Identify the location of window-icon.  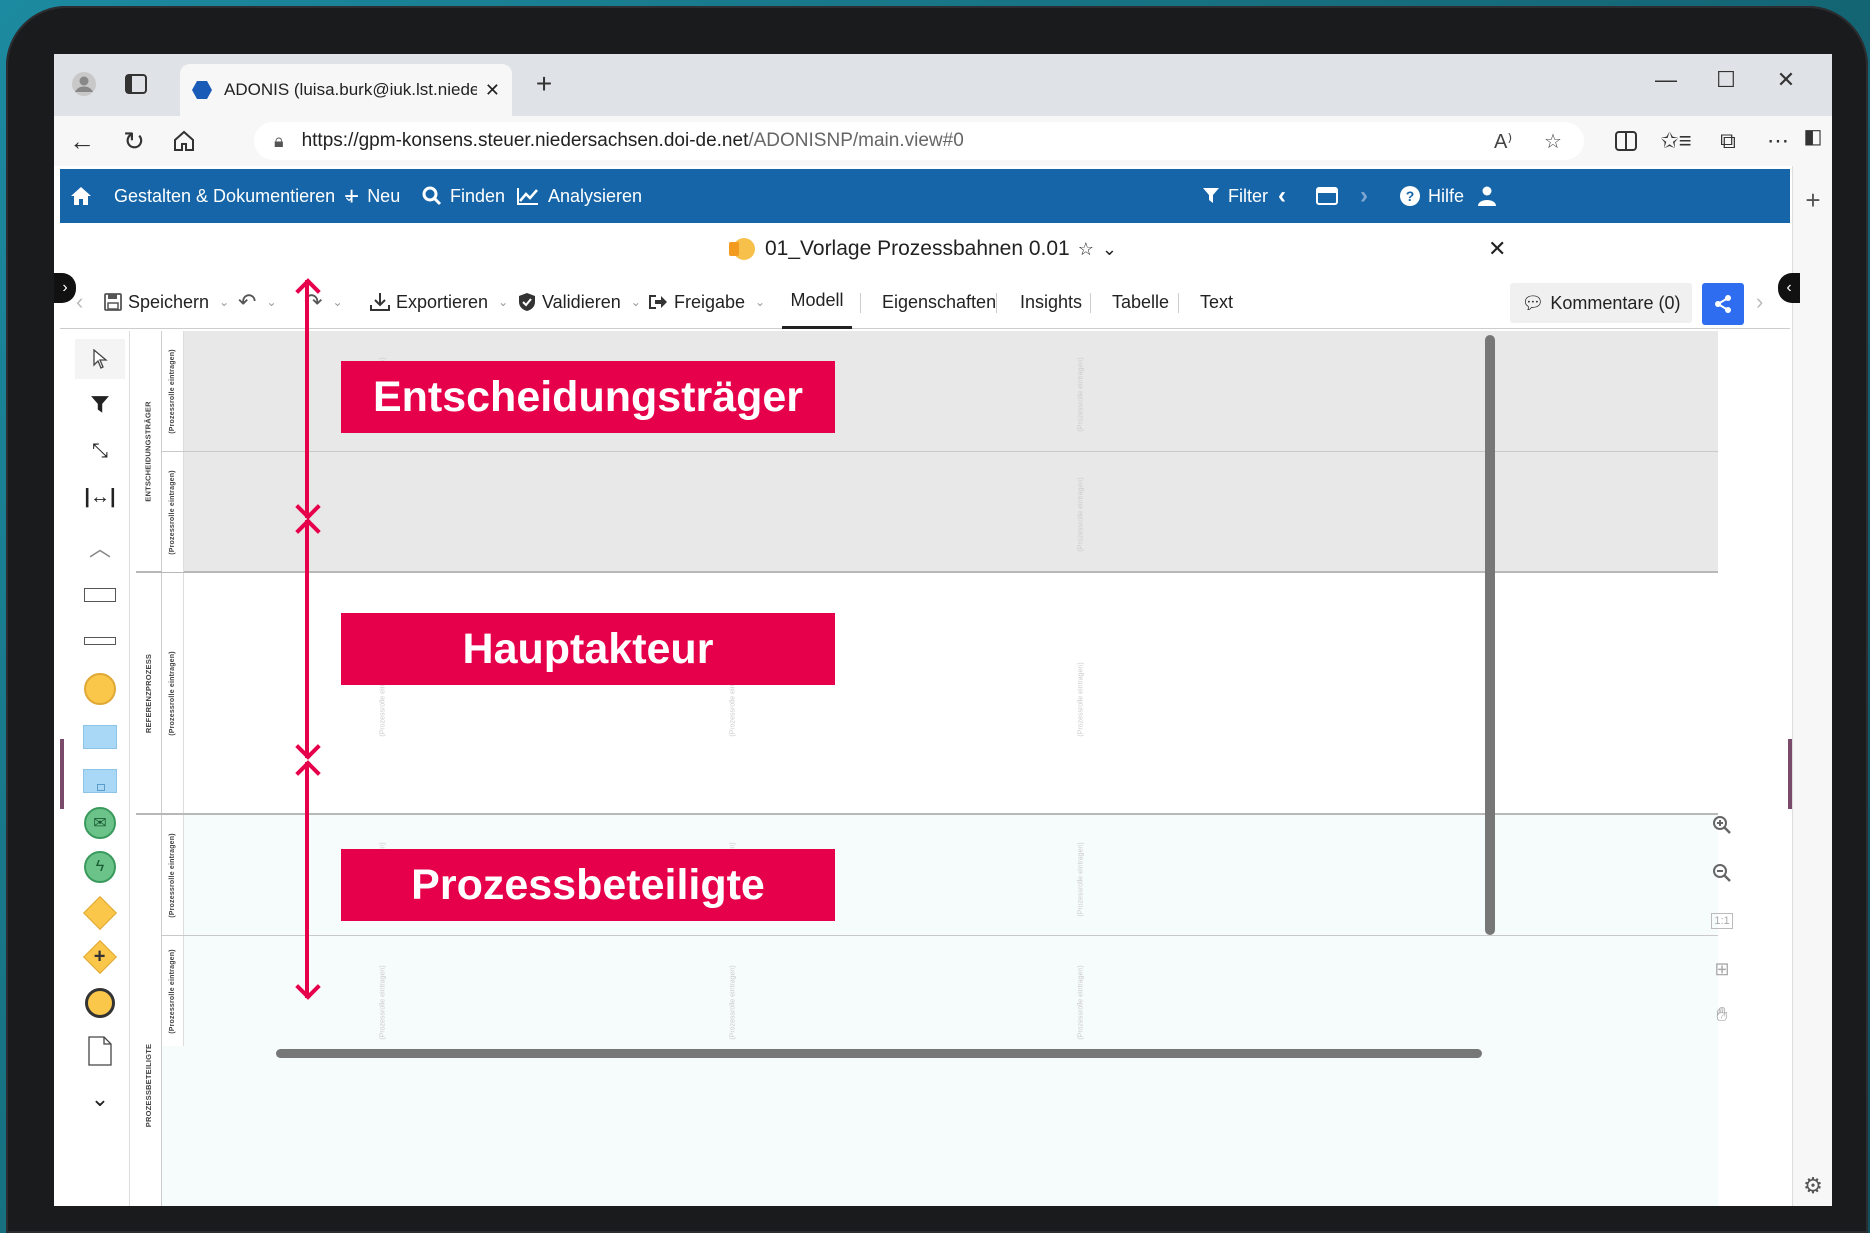
(1327, 196).